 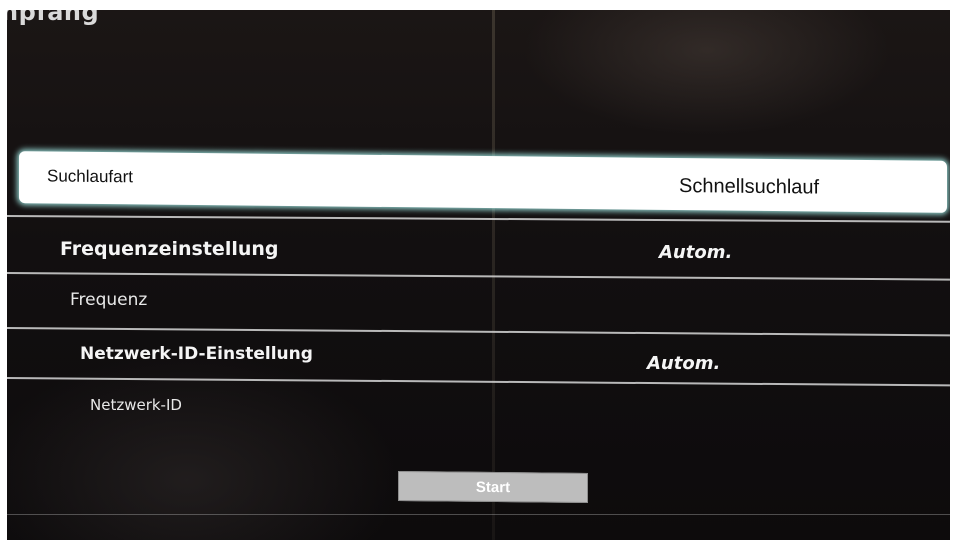 I want to click on screen-title: npfang, so click(x=53, y=18).